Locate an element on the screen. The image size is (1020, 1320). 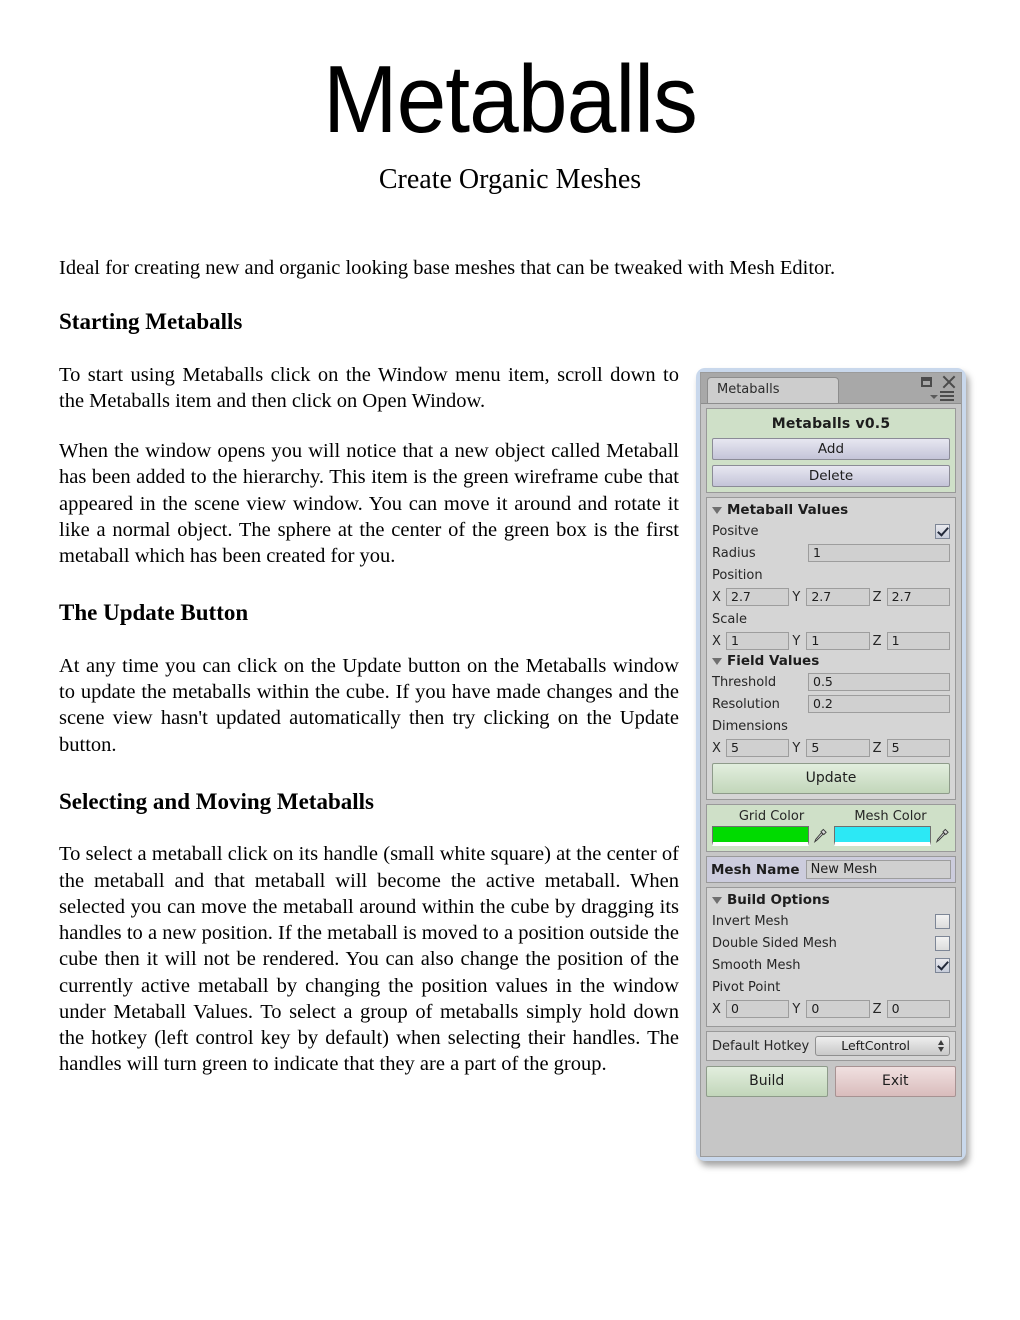
pivot-y-input: 0 is located at coordinates (838, 1009).